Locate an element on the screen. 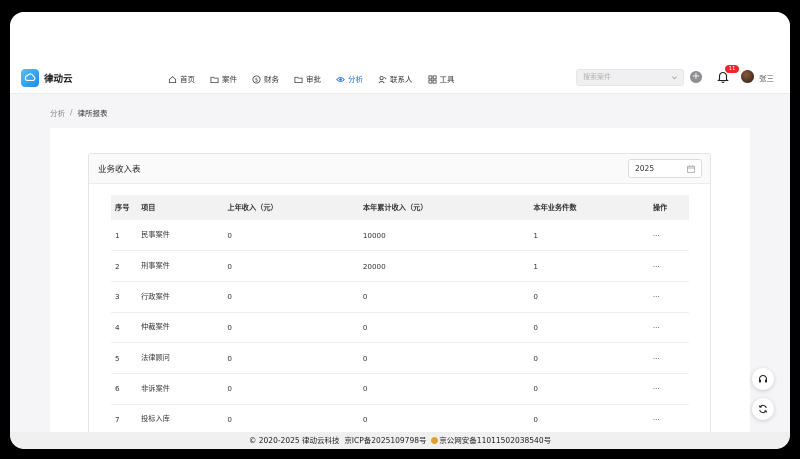 The width and height of the screenshot is (800, 459). col-header: 操作 is located at coordinates (660, 207).